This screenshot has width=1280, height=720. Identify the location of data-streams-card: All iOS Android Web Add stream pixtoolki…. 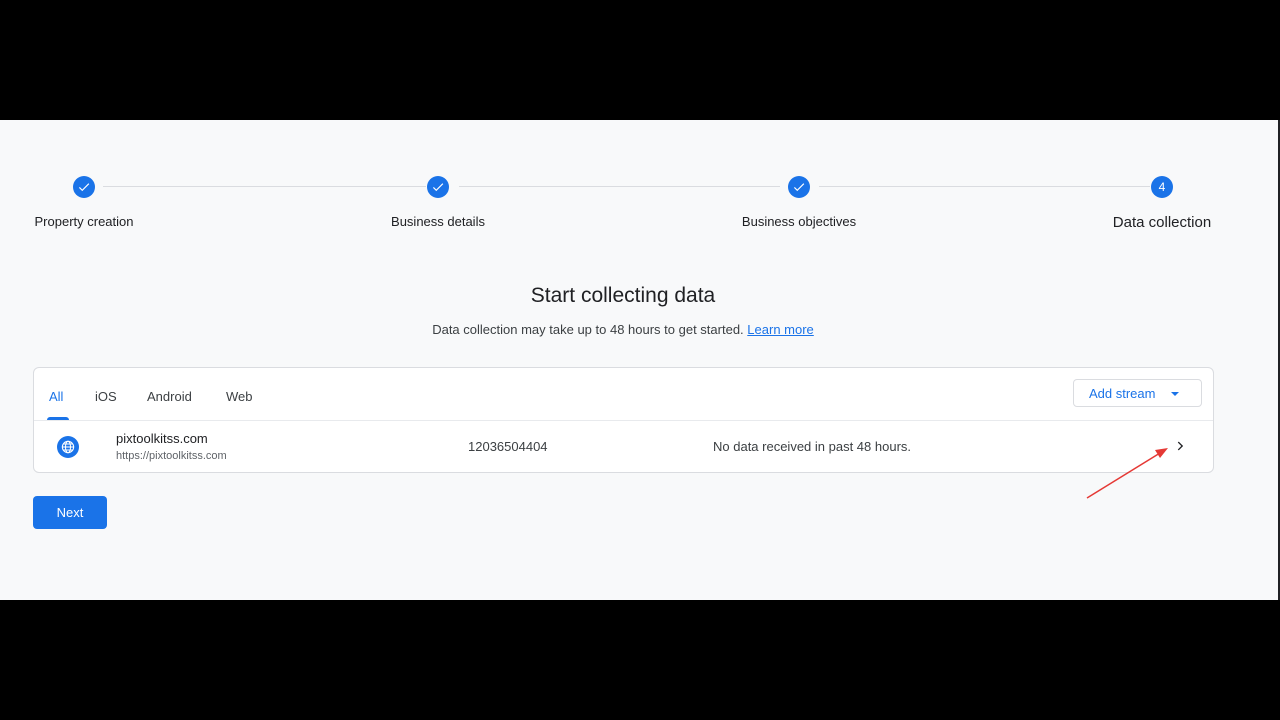
(623, 420).